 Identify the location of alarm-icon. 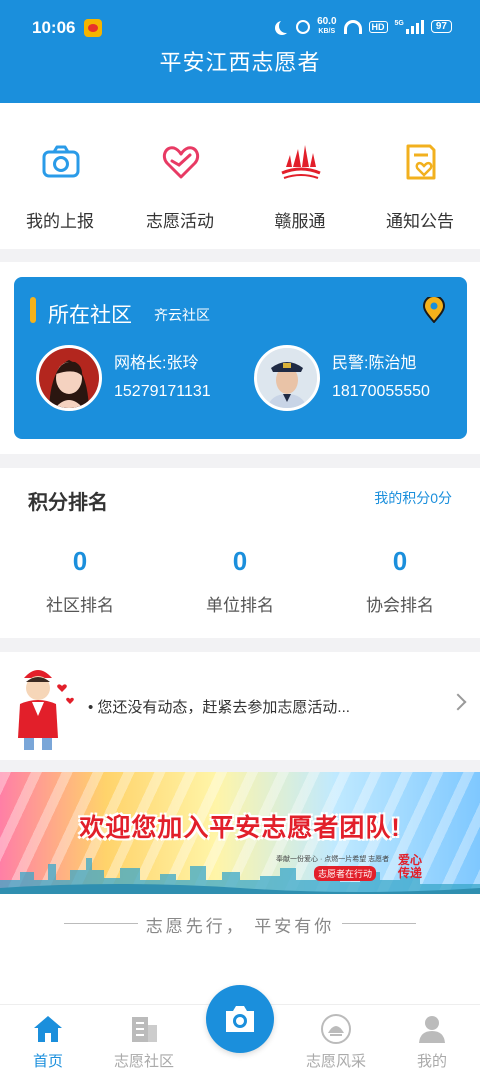
(303, 26).